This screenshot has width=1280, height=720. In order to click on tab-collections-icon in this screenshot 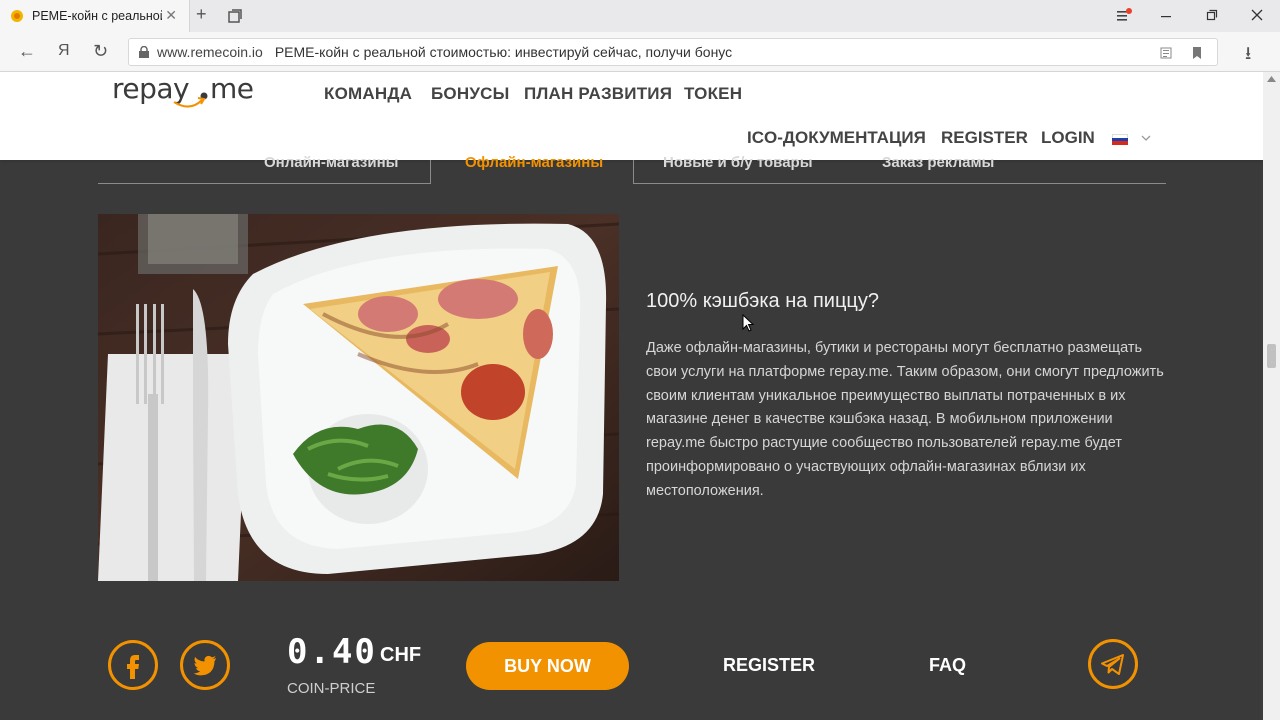, I will do `click(235, 16)`.